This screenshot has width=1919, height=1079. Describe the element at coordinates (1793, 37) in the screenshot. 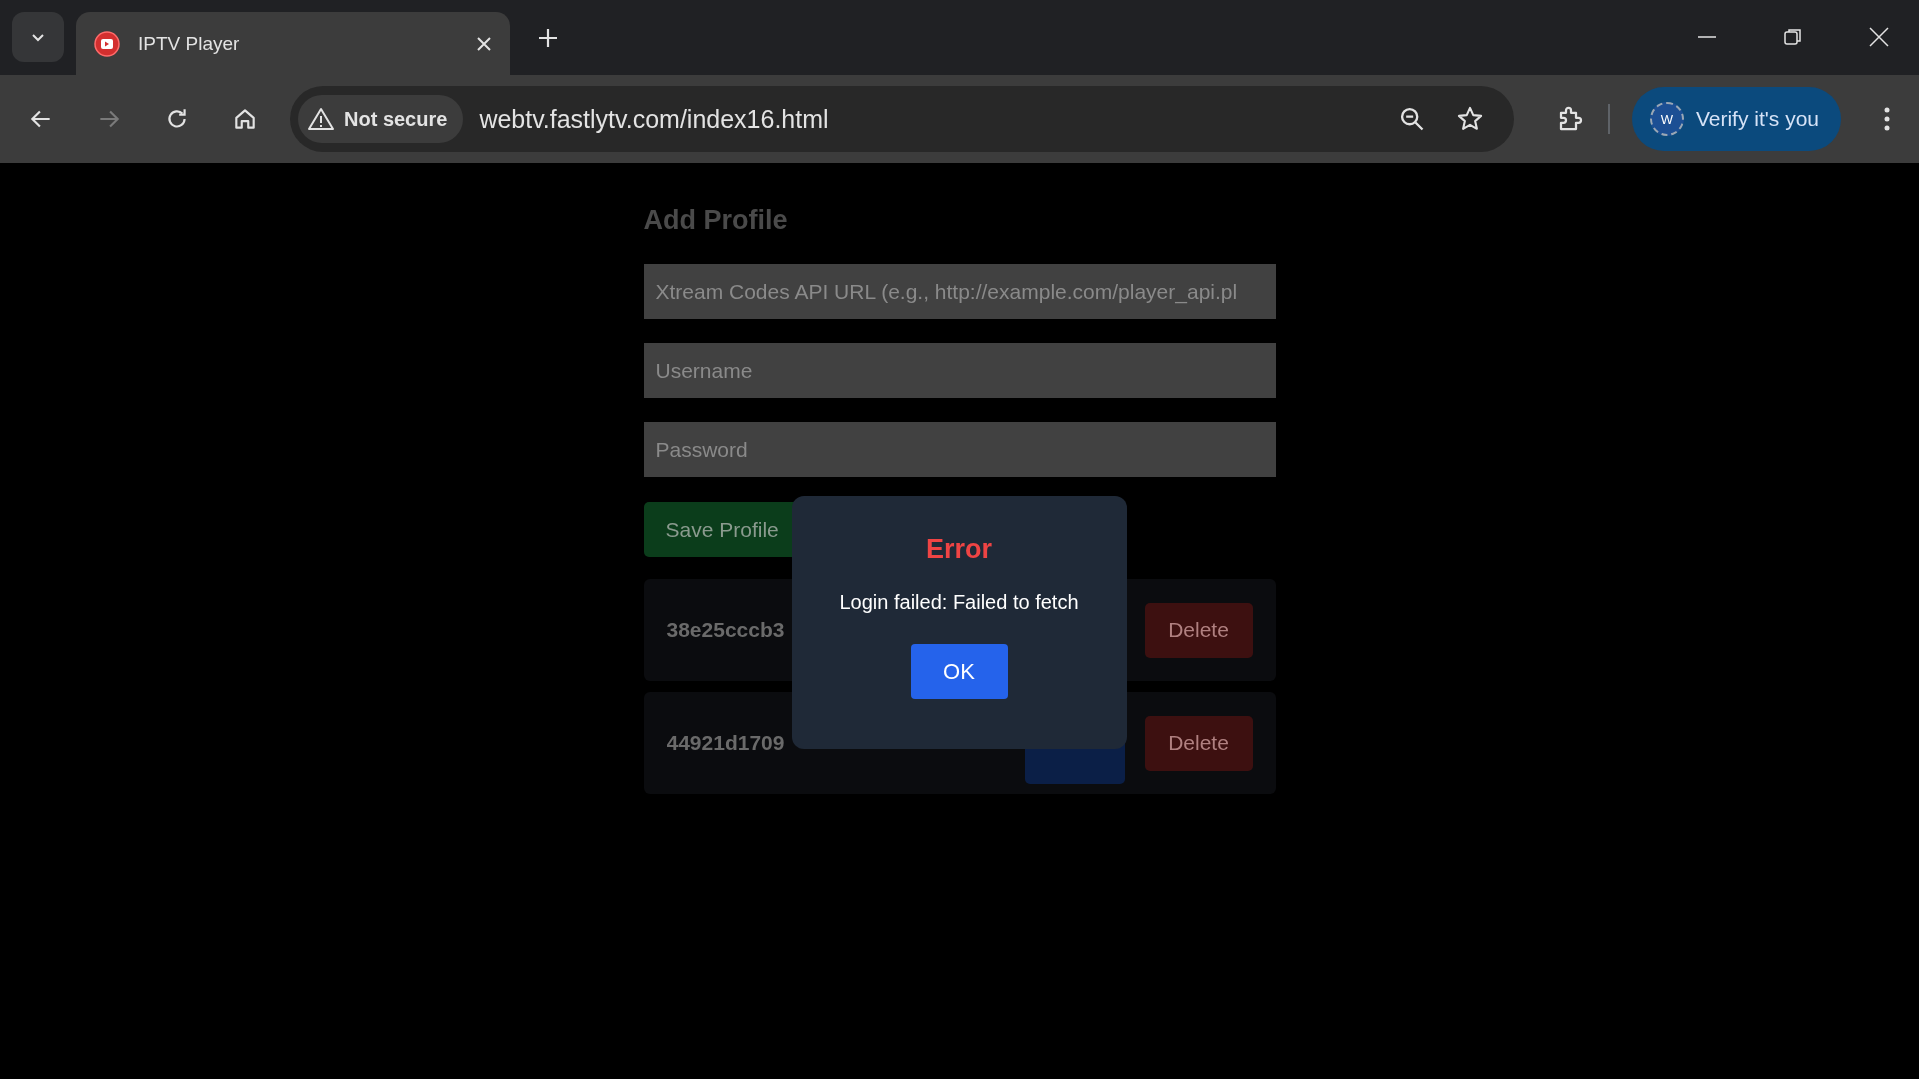

I see `restore-icon` at that location.